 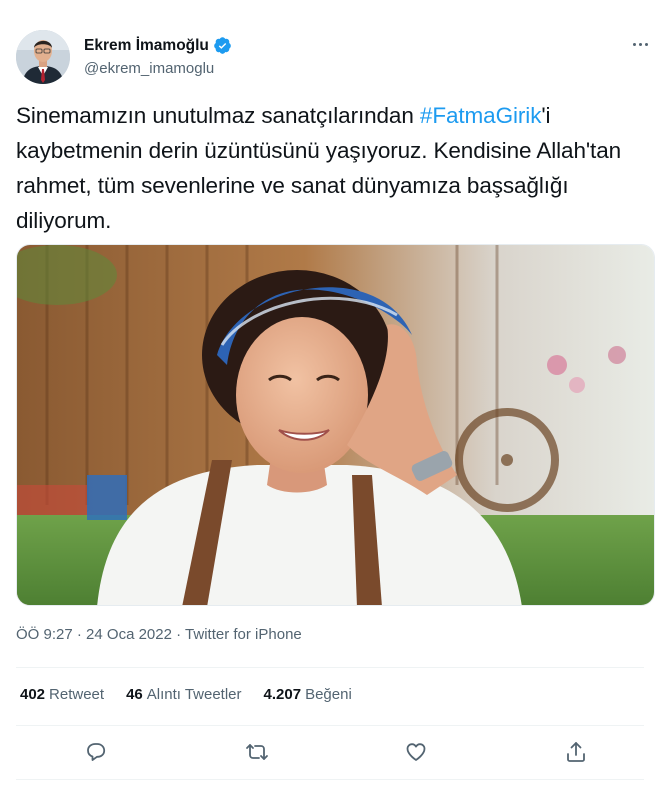 I want to click on more-options-button, so click(x=640, y=44).